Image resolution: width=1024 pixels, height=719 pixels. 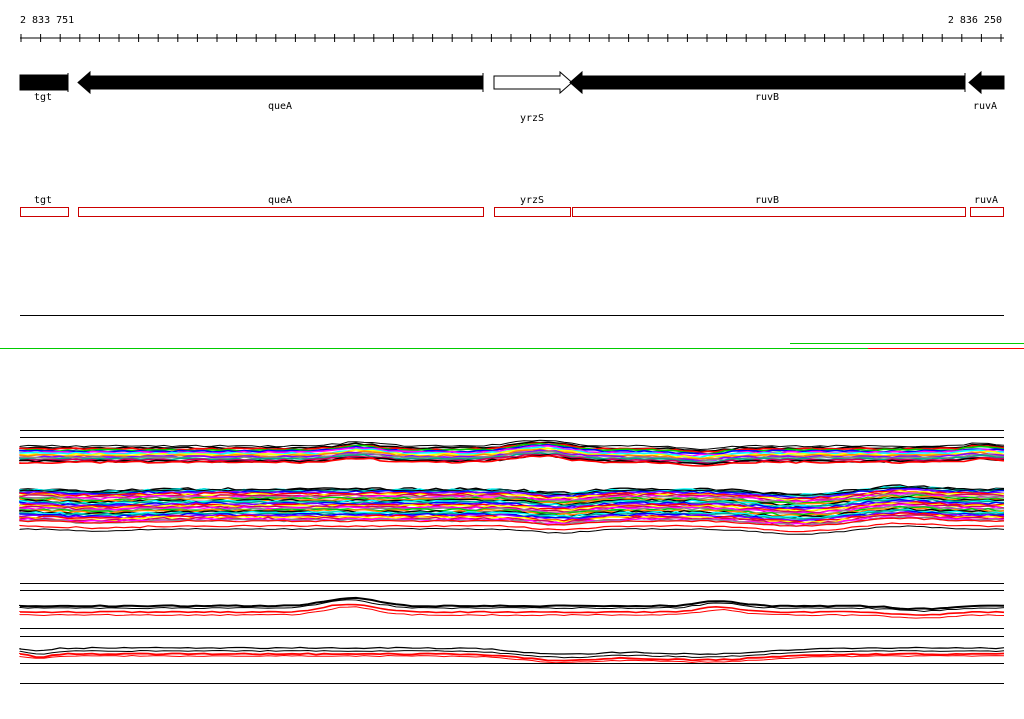 What do you see at coordinates (767, 200) in the screenshot?
I see `cds-label-ruvB: ruvB` at bounding box center [767, 200].